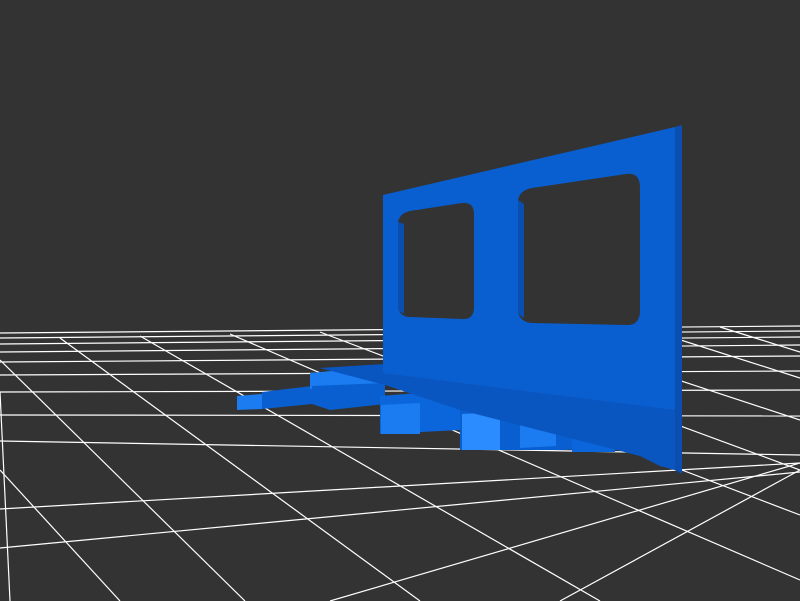 The height and width of the screenshot is (601, 800). I want to click on model-panel-edge, so click(678, 299).